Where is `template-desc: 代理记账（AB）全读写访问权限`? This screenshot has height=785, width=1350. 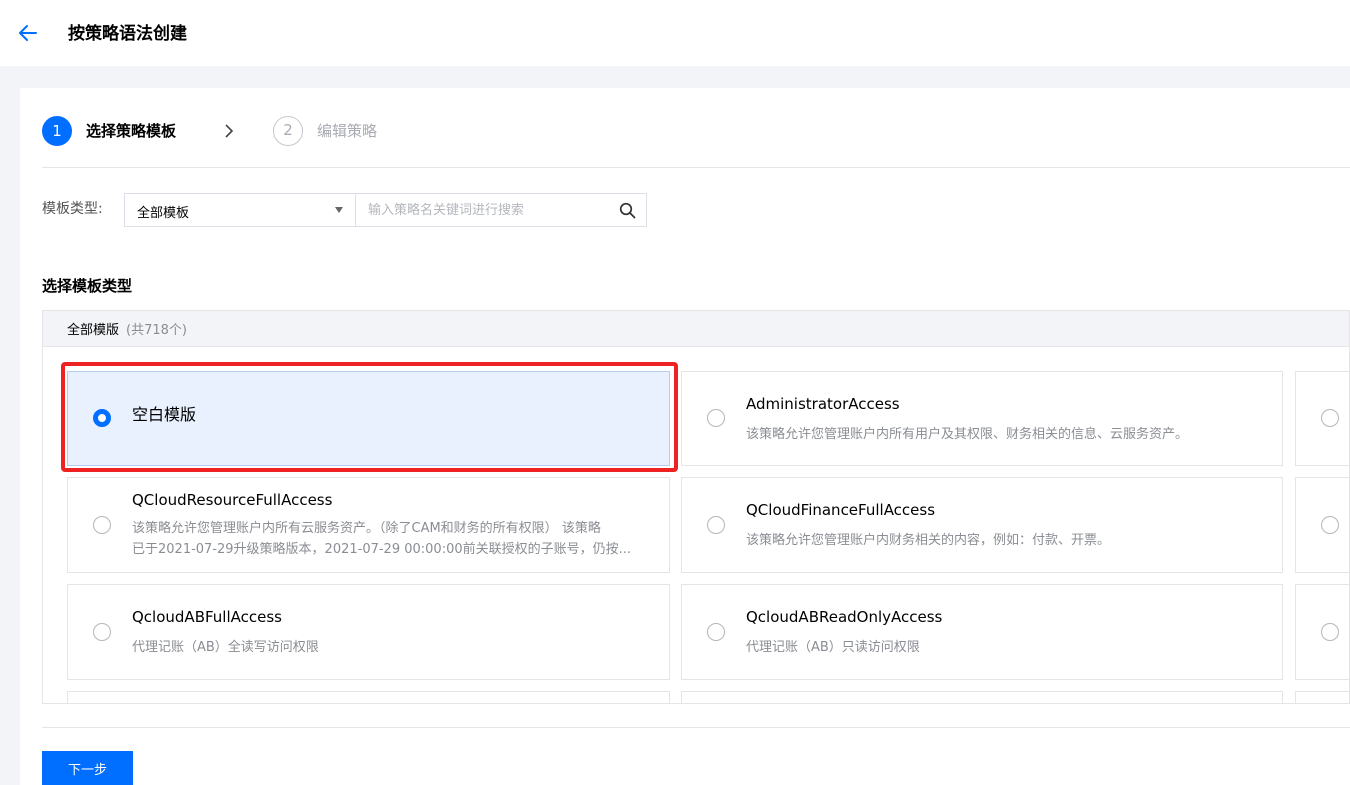 template-desc: 代理记账（AB）全读写访问权限 is located at coordinates (225, 647).